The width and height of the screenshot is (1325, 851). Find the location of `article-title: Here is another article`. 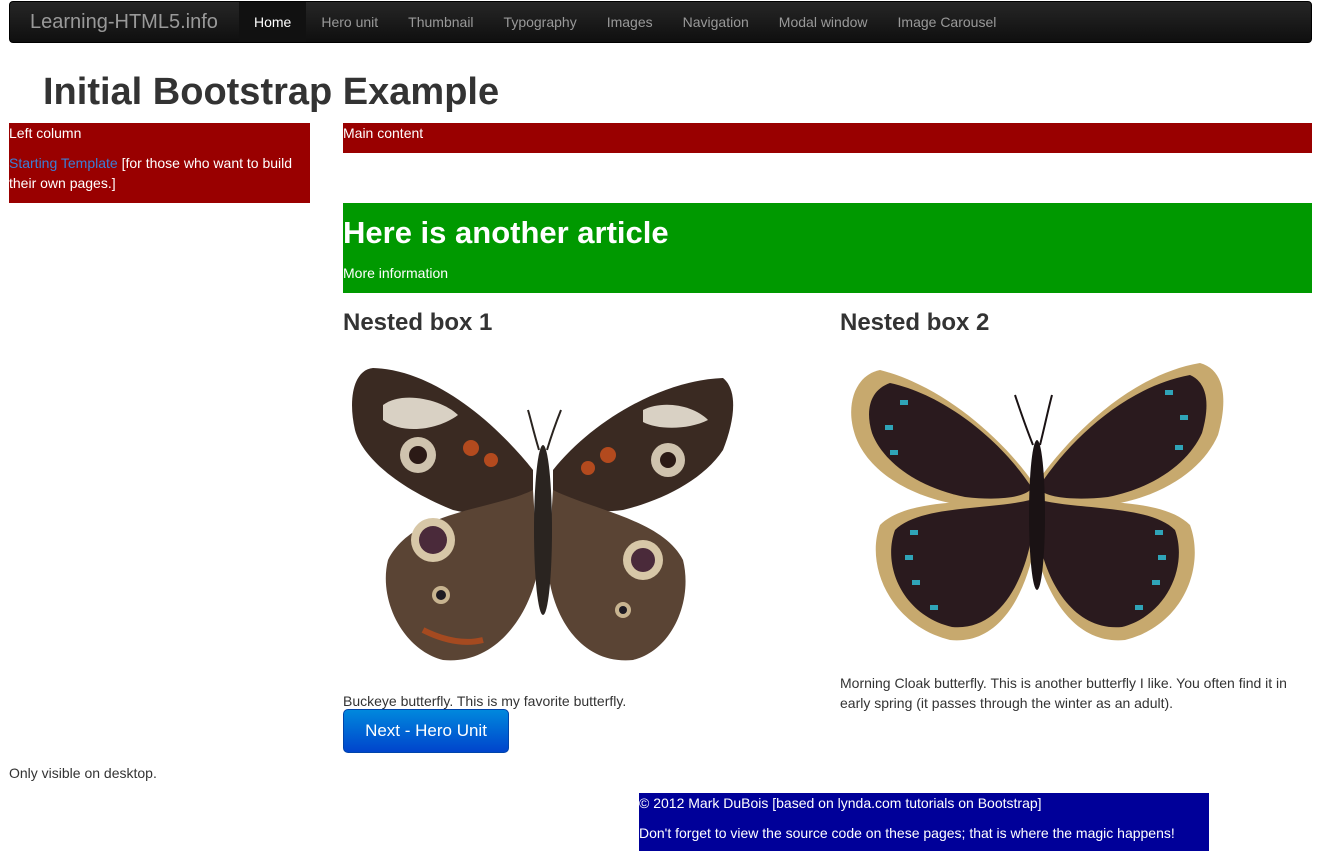

article-title: Here is another article is located at coordinates (506, 232).